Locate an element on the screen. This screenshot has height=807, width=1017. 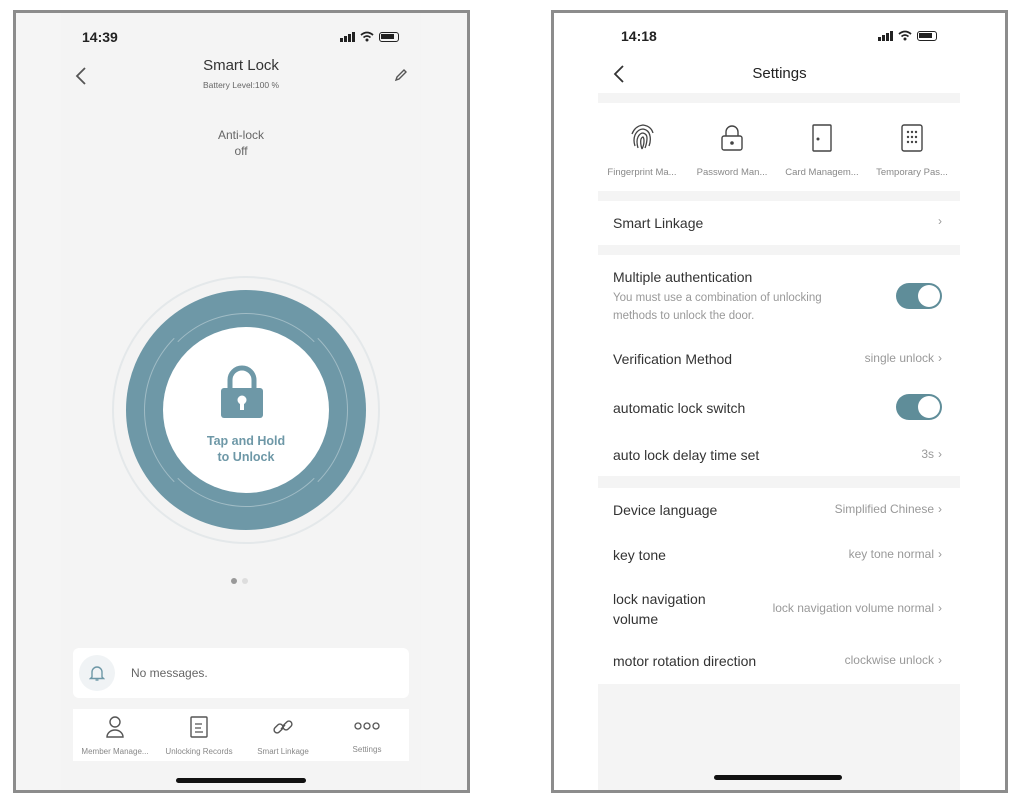
nav-unlocking-records: Unlocking Records is located at coordinates (199, 732).